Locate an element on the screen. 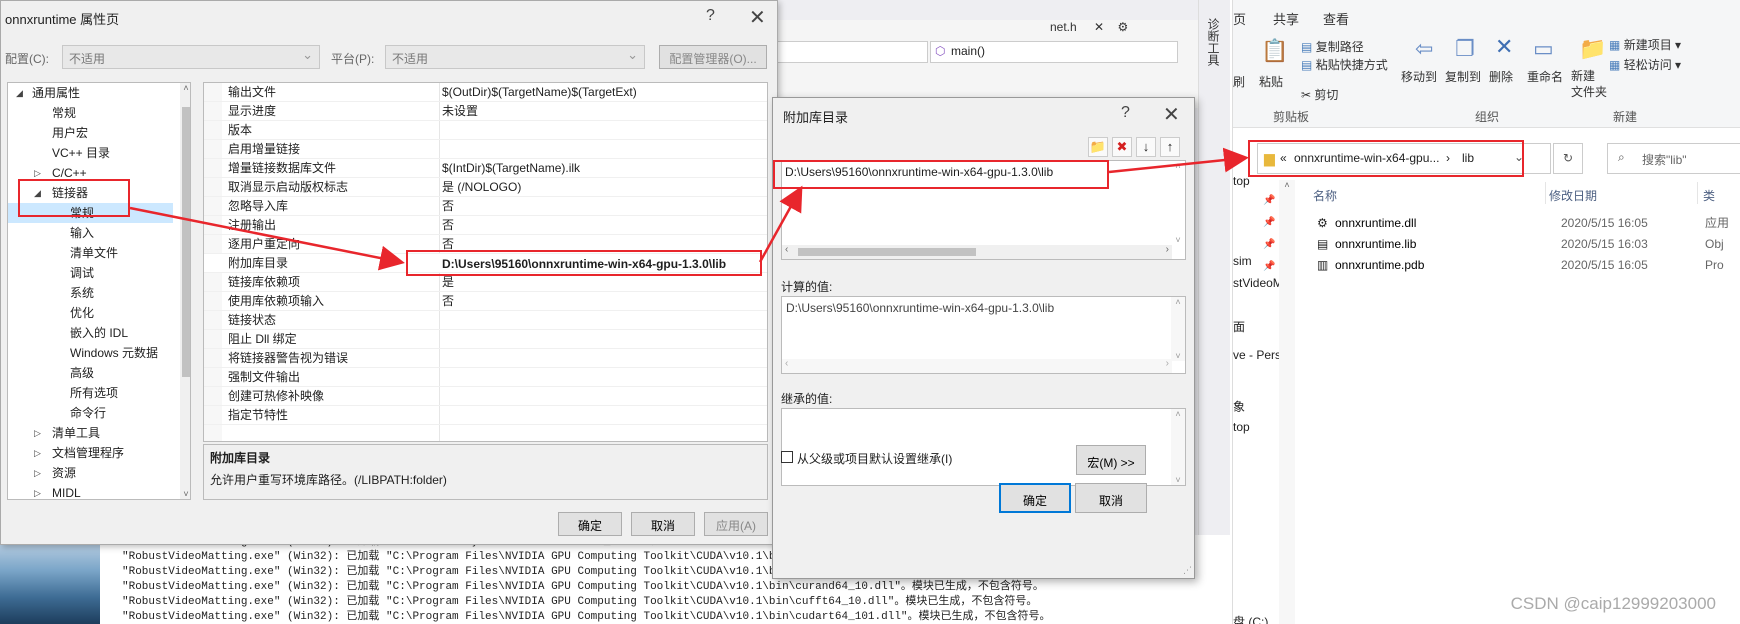 The height and width of the screenshot is (624, 1740). tree-item-optimization: 优化 is located at coordinates (90, 313).